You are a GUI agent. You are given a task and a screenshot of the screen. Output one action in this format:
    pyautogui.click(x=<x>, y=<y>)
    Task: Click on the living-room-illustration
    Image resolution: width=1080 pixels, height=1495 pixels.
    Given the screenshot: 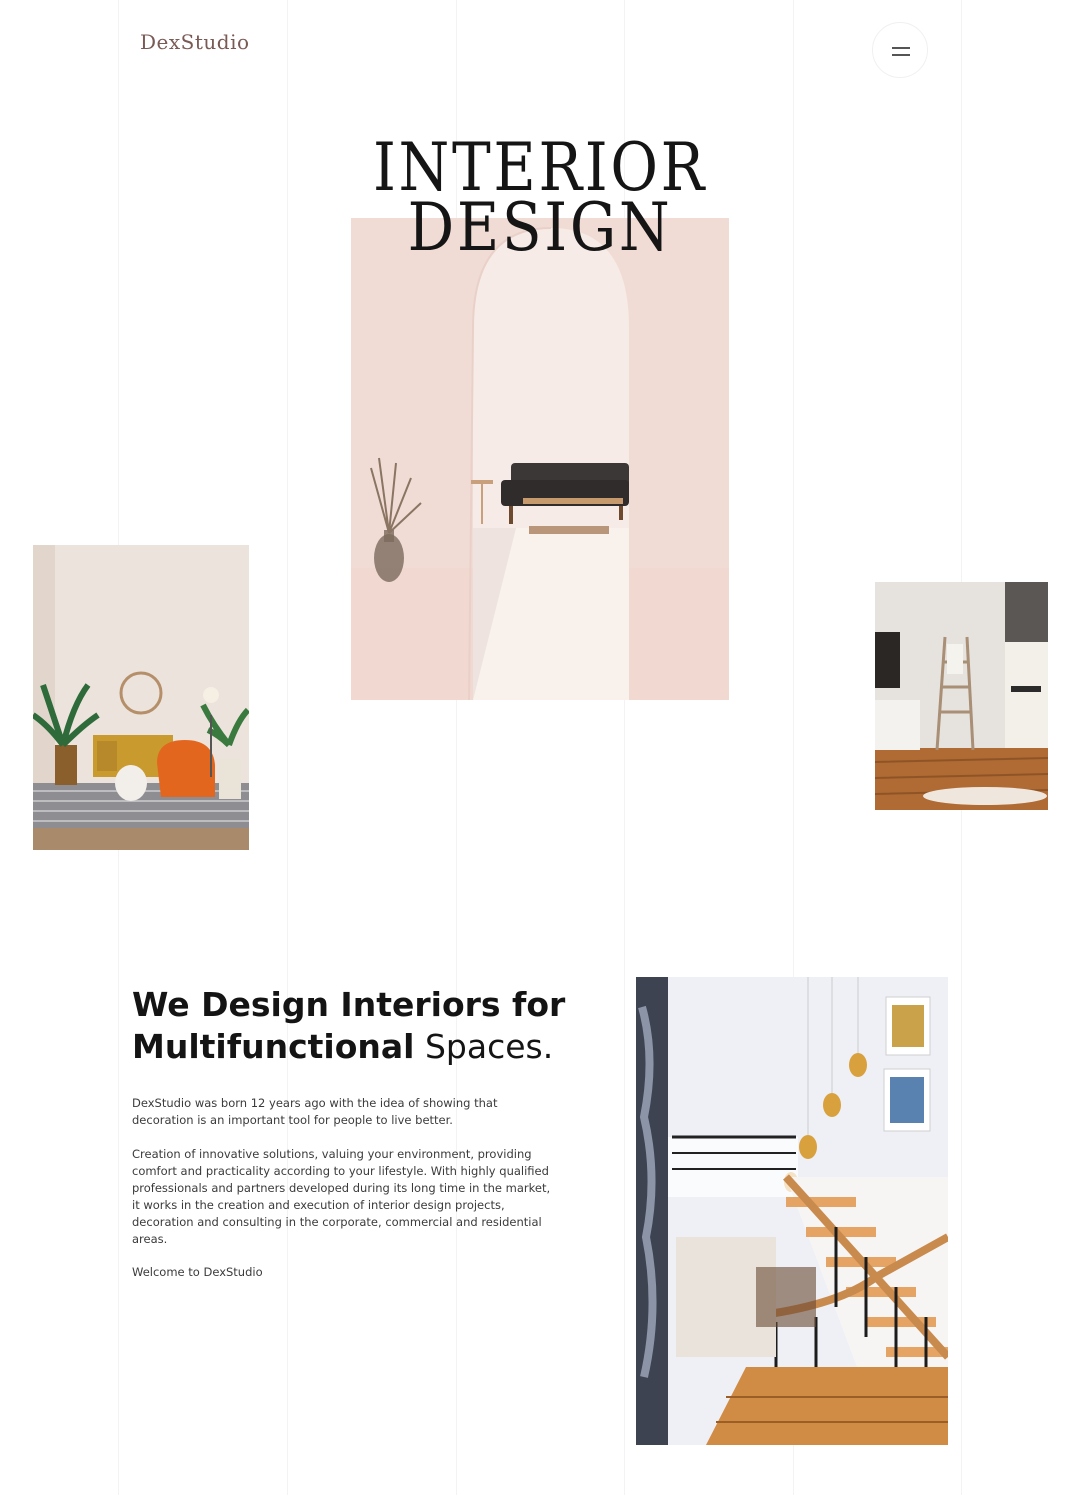 What is the action you would take?
    pyautogui.click(x=141, y=697)
    